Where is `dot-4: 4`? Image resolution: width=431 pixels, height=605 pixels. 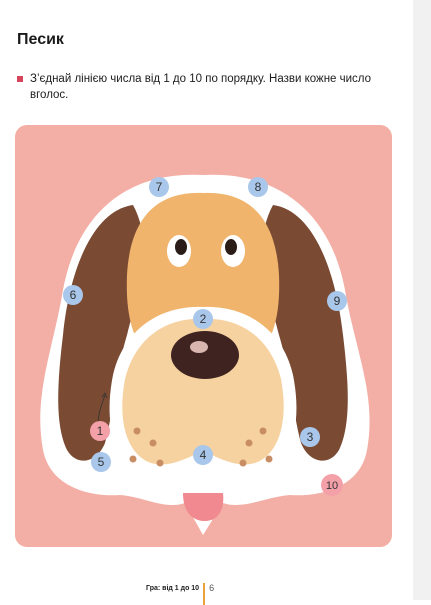
dot-4: 4 is located at coordinates (203, 455).